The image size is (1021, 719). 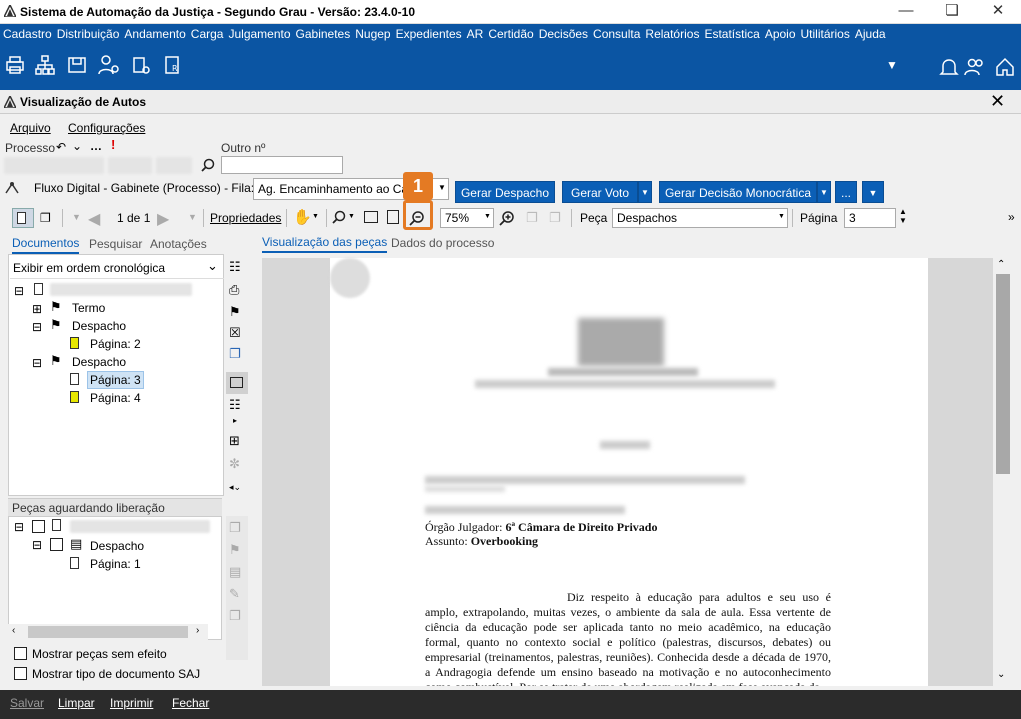 What do you see at coordinates (1001, 674) in the screenshot?
I see `scroll-down-icon: ⌄` at bounding box center [1001, 674].